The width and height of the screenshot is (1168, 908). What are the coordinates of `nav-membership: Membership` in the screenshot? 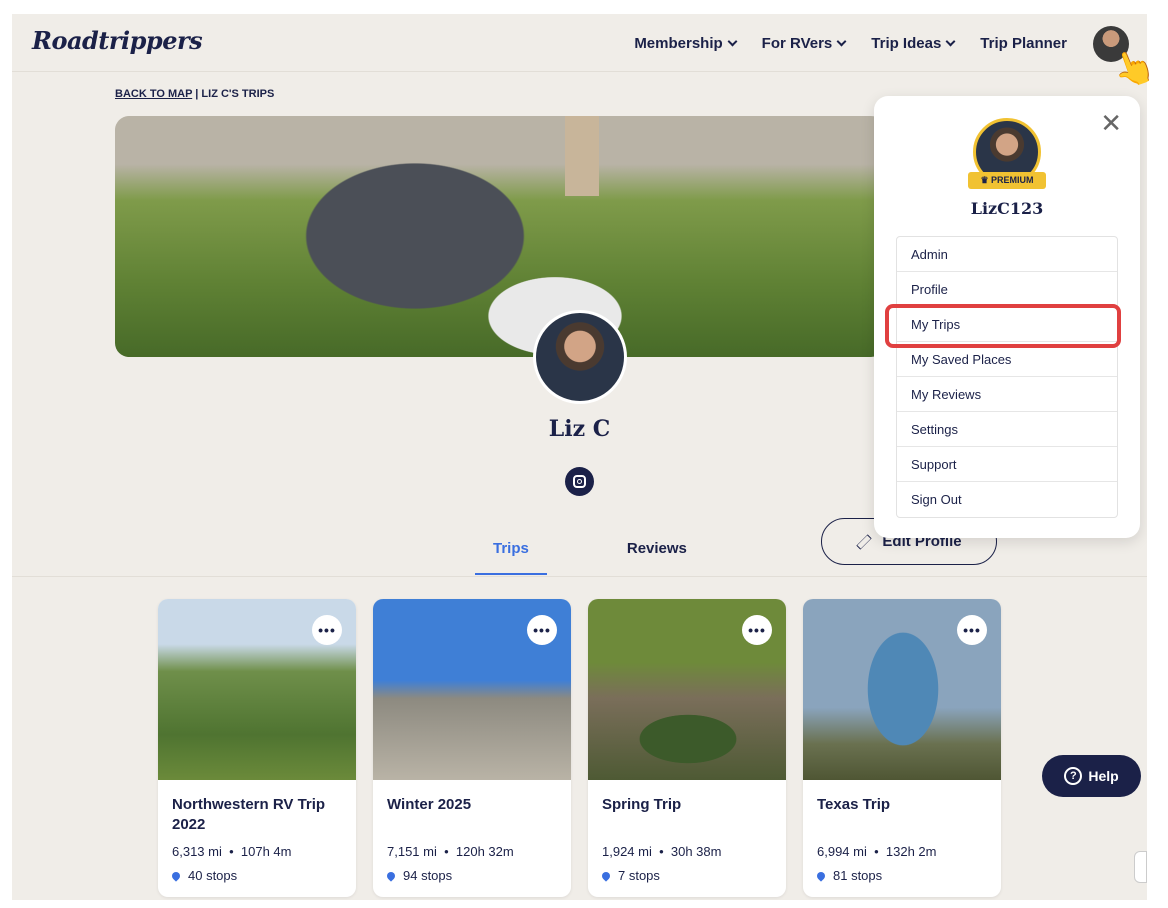 It's located at (686, 43).